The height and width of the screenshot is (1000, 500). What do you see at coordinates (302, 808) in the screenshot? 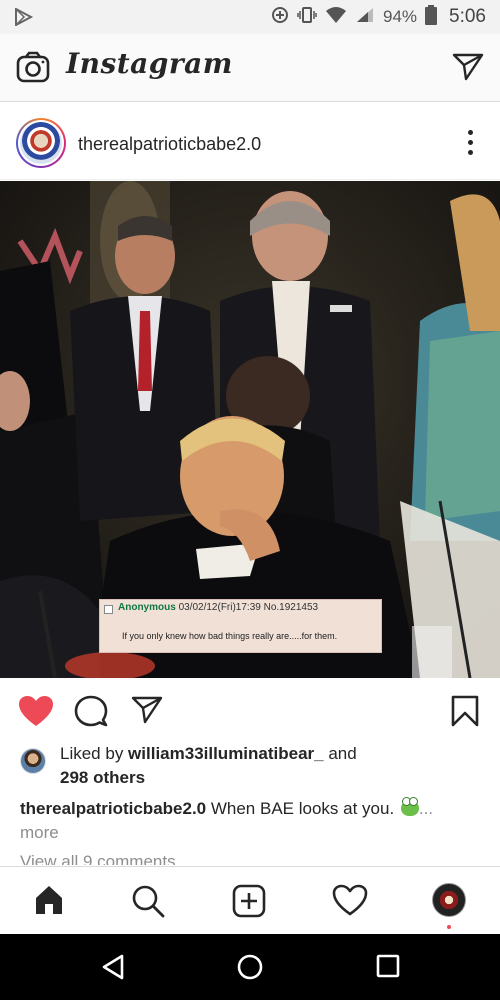
I see `caption-text: When BAE looks at you.` at bounding box center [302, 808].